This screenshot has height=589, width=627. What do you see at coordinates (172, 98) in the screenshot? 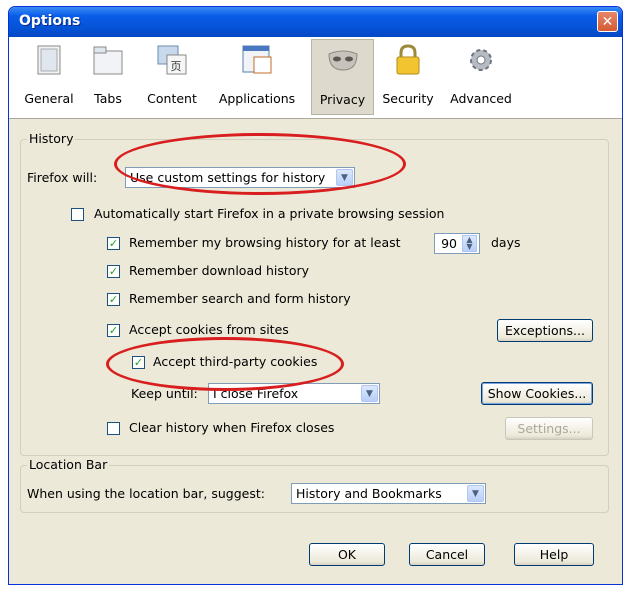
I see `tab-content-label: Content` at bounding box center [172, 98].